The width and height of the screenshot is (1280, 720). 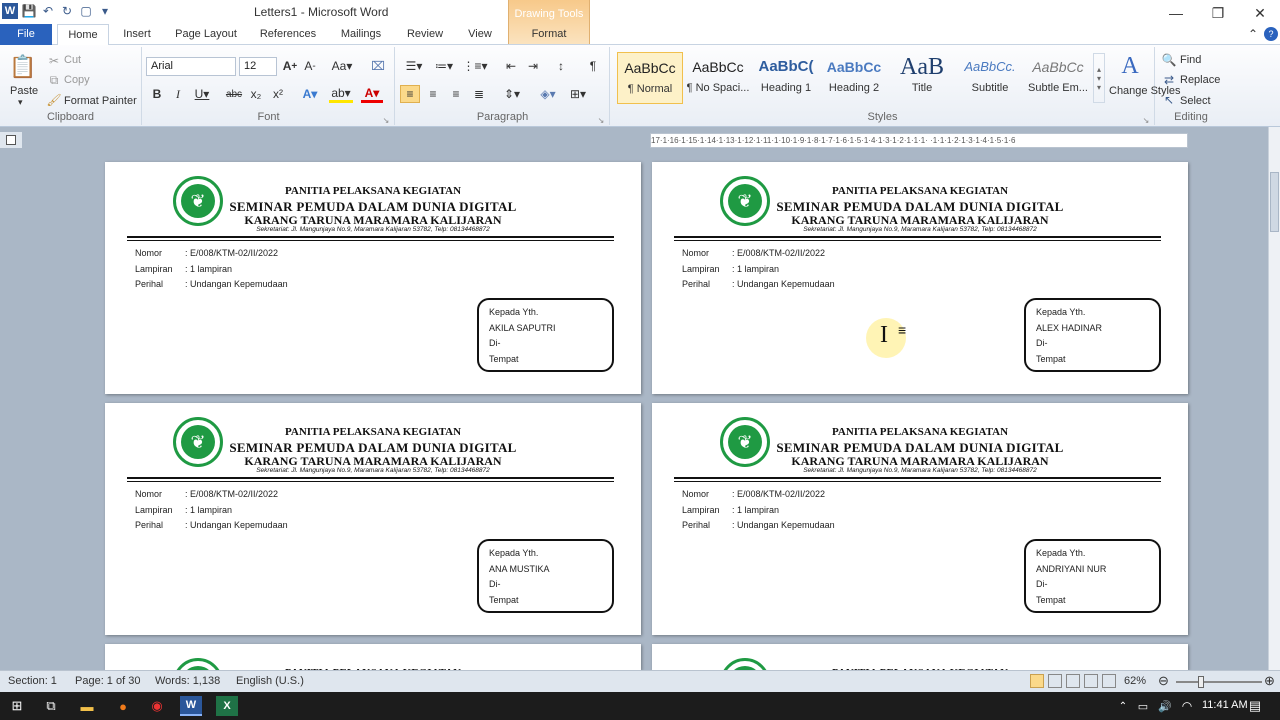 What do you see at coordinates (512, 94) in the screenshot?
I see `line-spacing-icon: ⇕▾` at bounding box center [512, 94].